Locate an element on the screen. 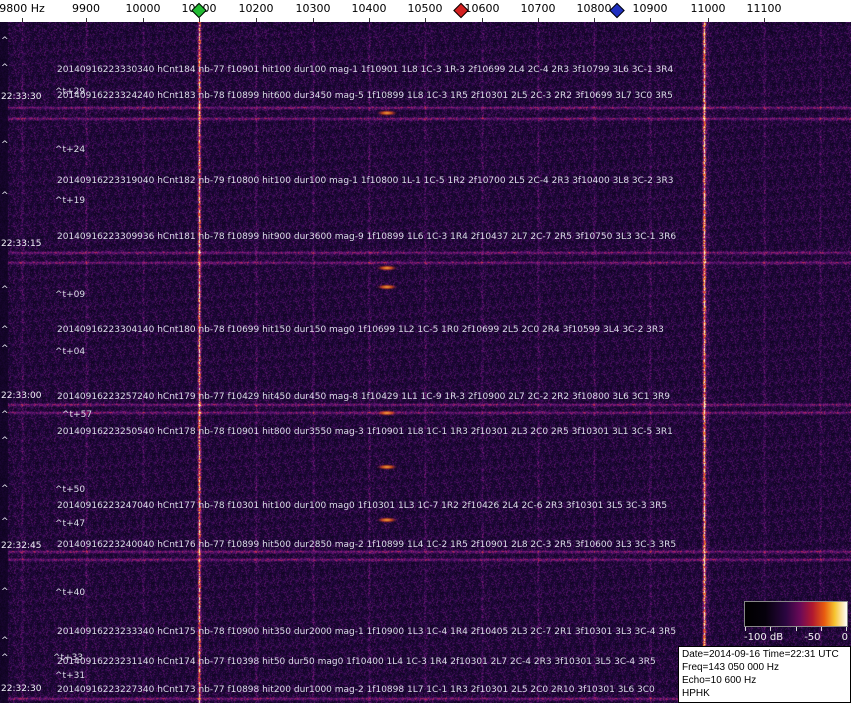 The height and width of the screenshot is (703, 851). freq-tick-label: 10300 is located at coordinates (313, 8).